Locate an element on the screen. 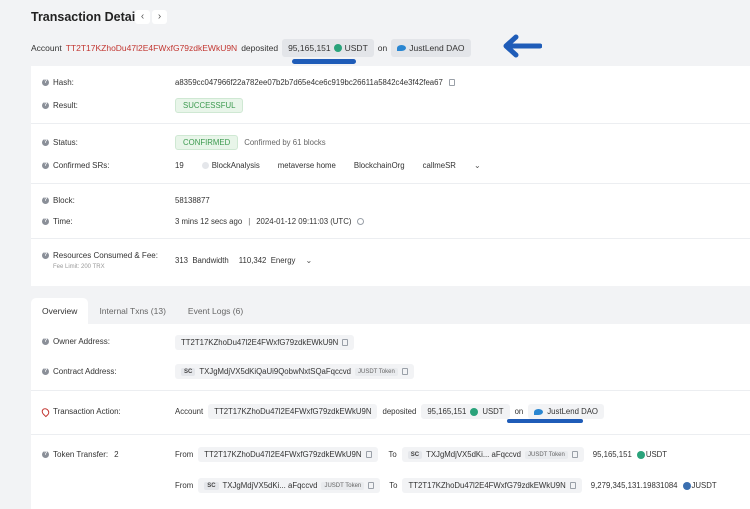 Image resolution: width=750 pixels, height=509 pixels. action-row: Transaction Action: is located at coordinates (80, 411).